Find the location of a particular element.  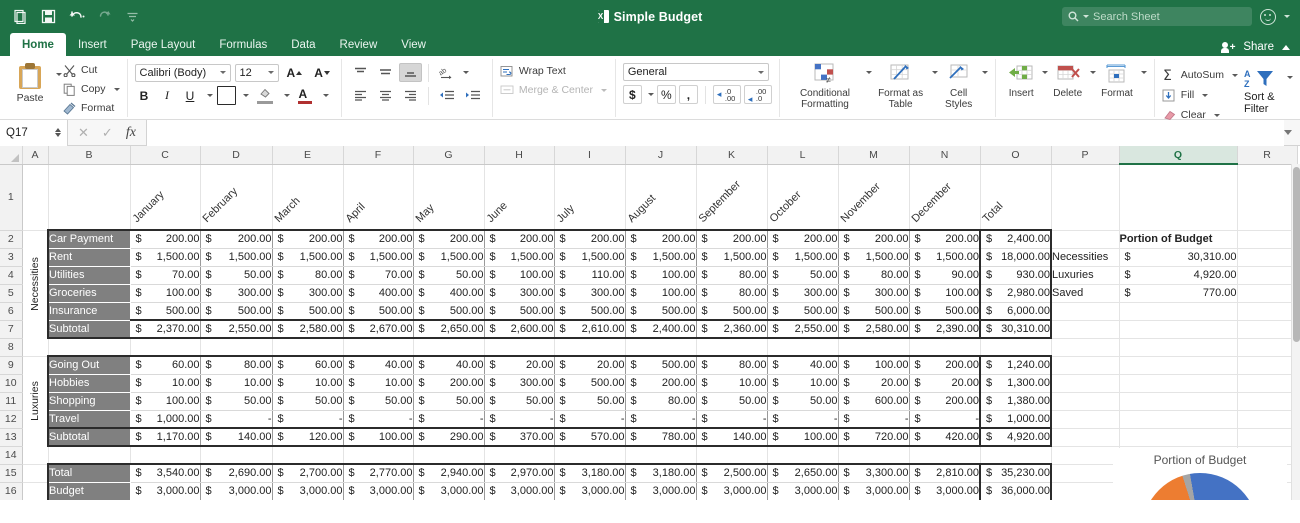

borders-dropdown-caret is located at coordinates (245, 95).